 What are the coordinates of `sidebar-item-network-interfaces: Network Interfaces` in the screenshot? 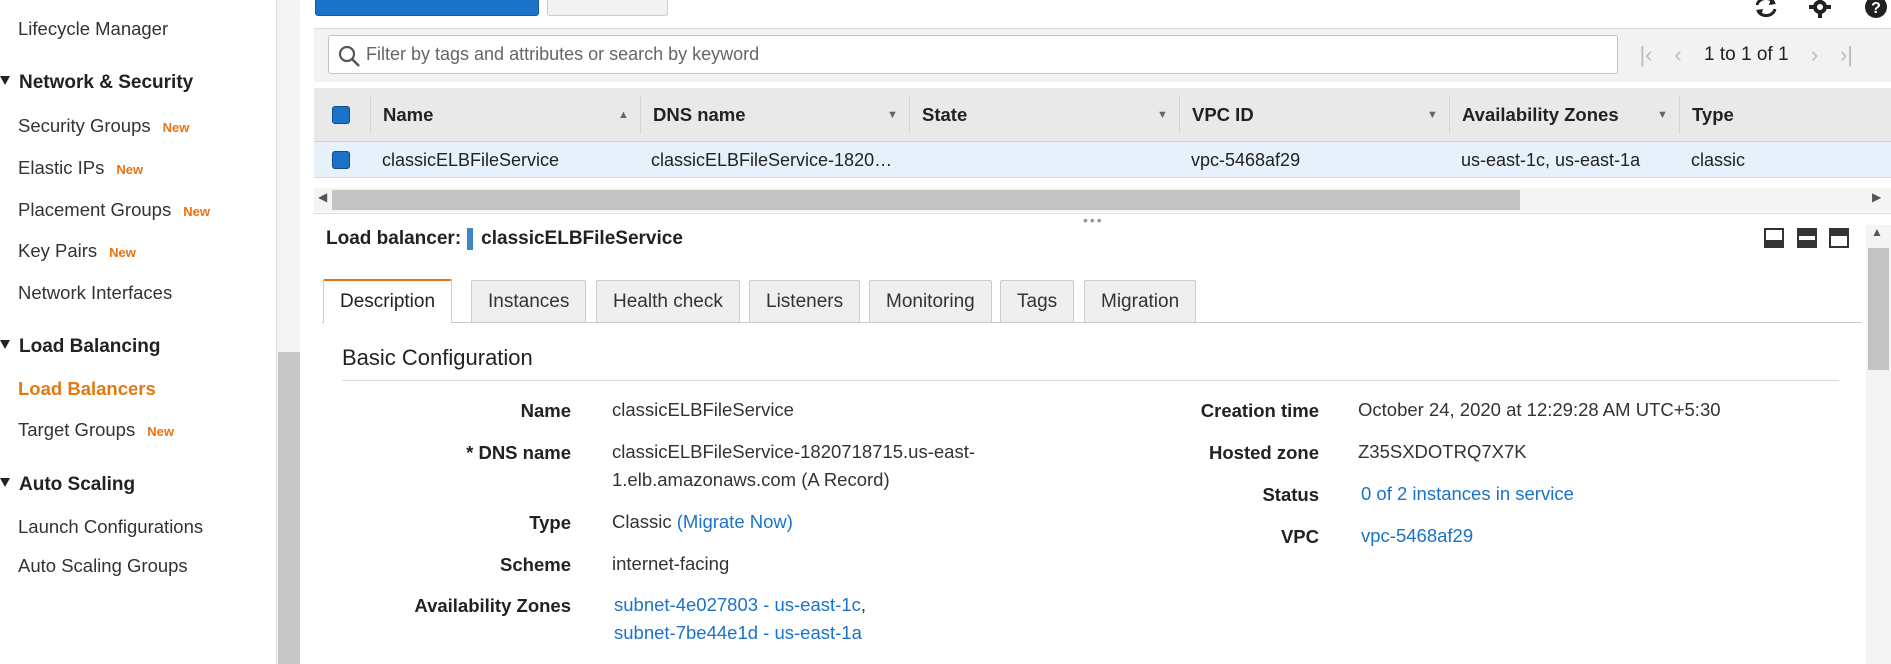 It's located at (95, 293).